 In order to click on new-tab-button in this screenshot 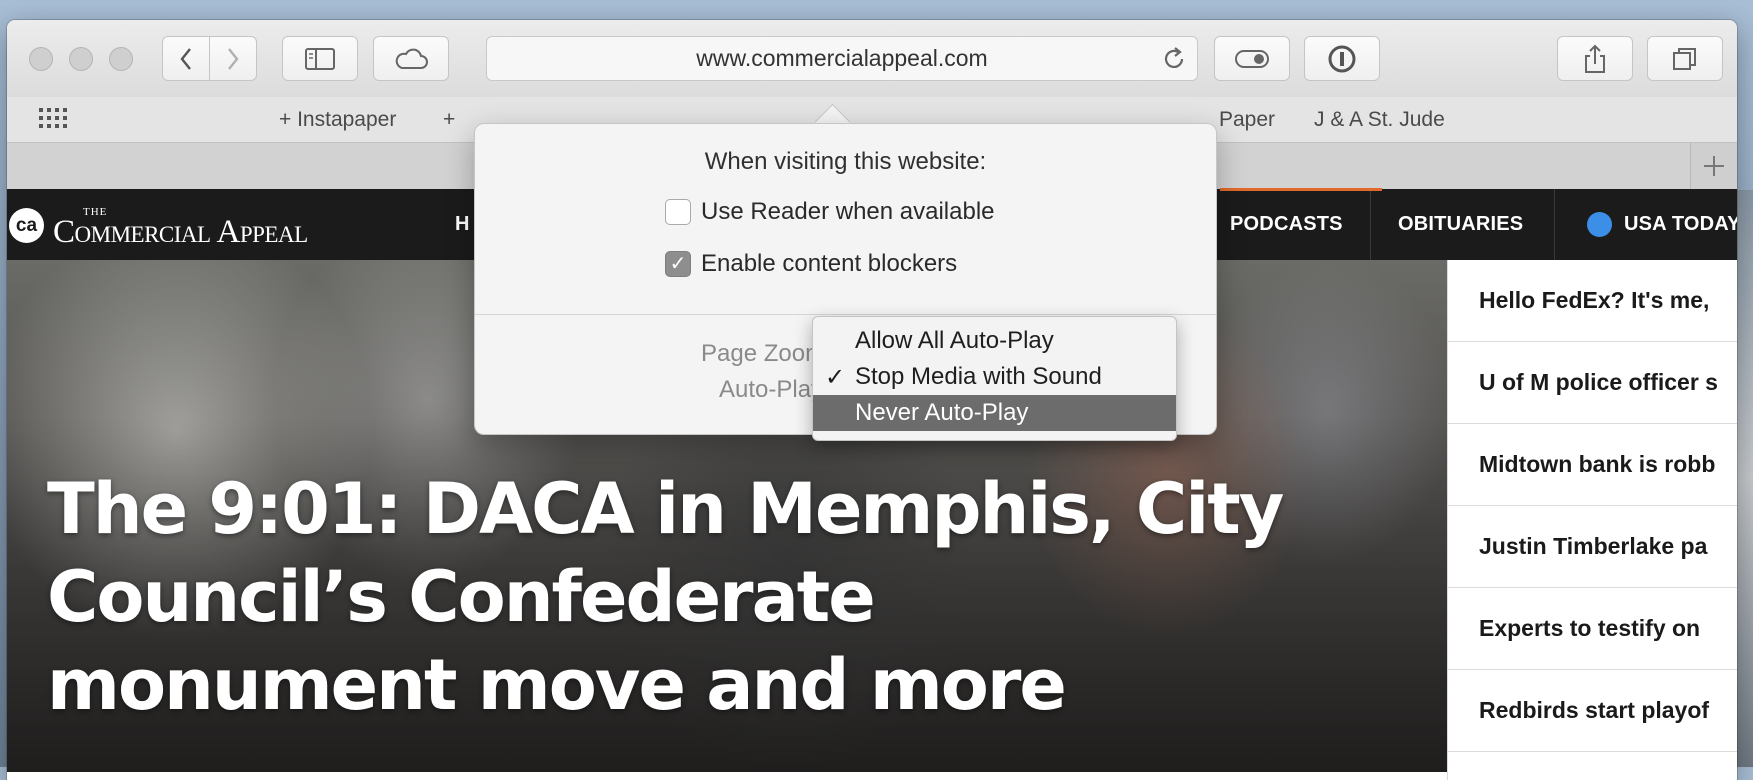, I will do `click(1713, 166)`.